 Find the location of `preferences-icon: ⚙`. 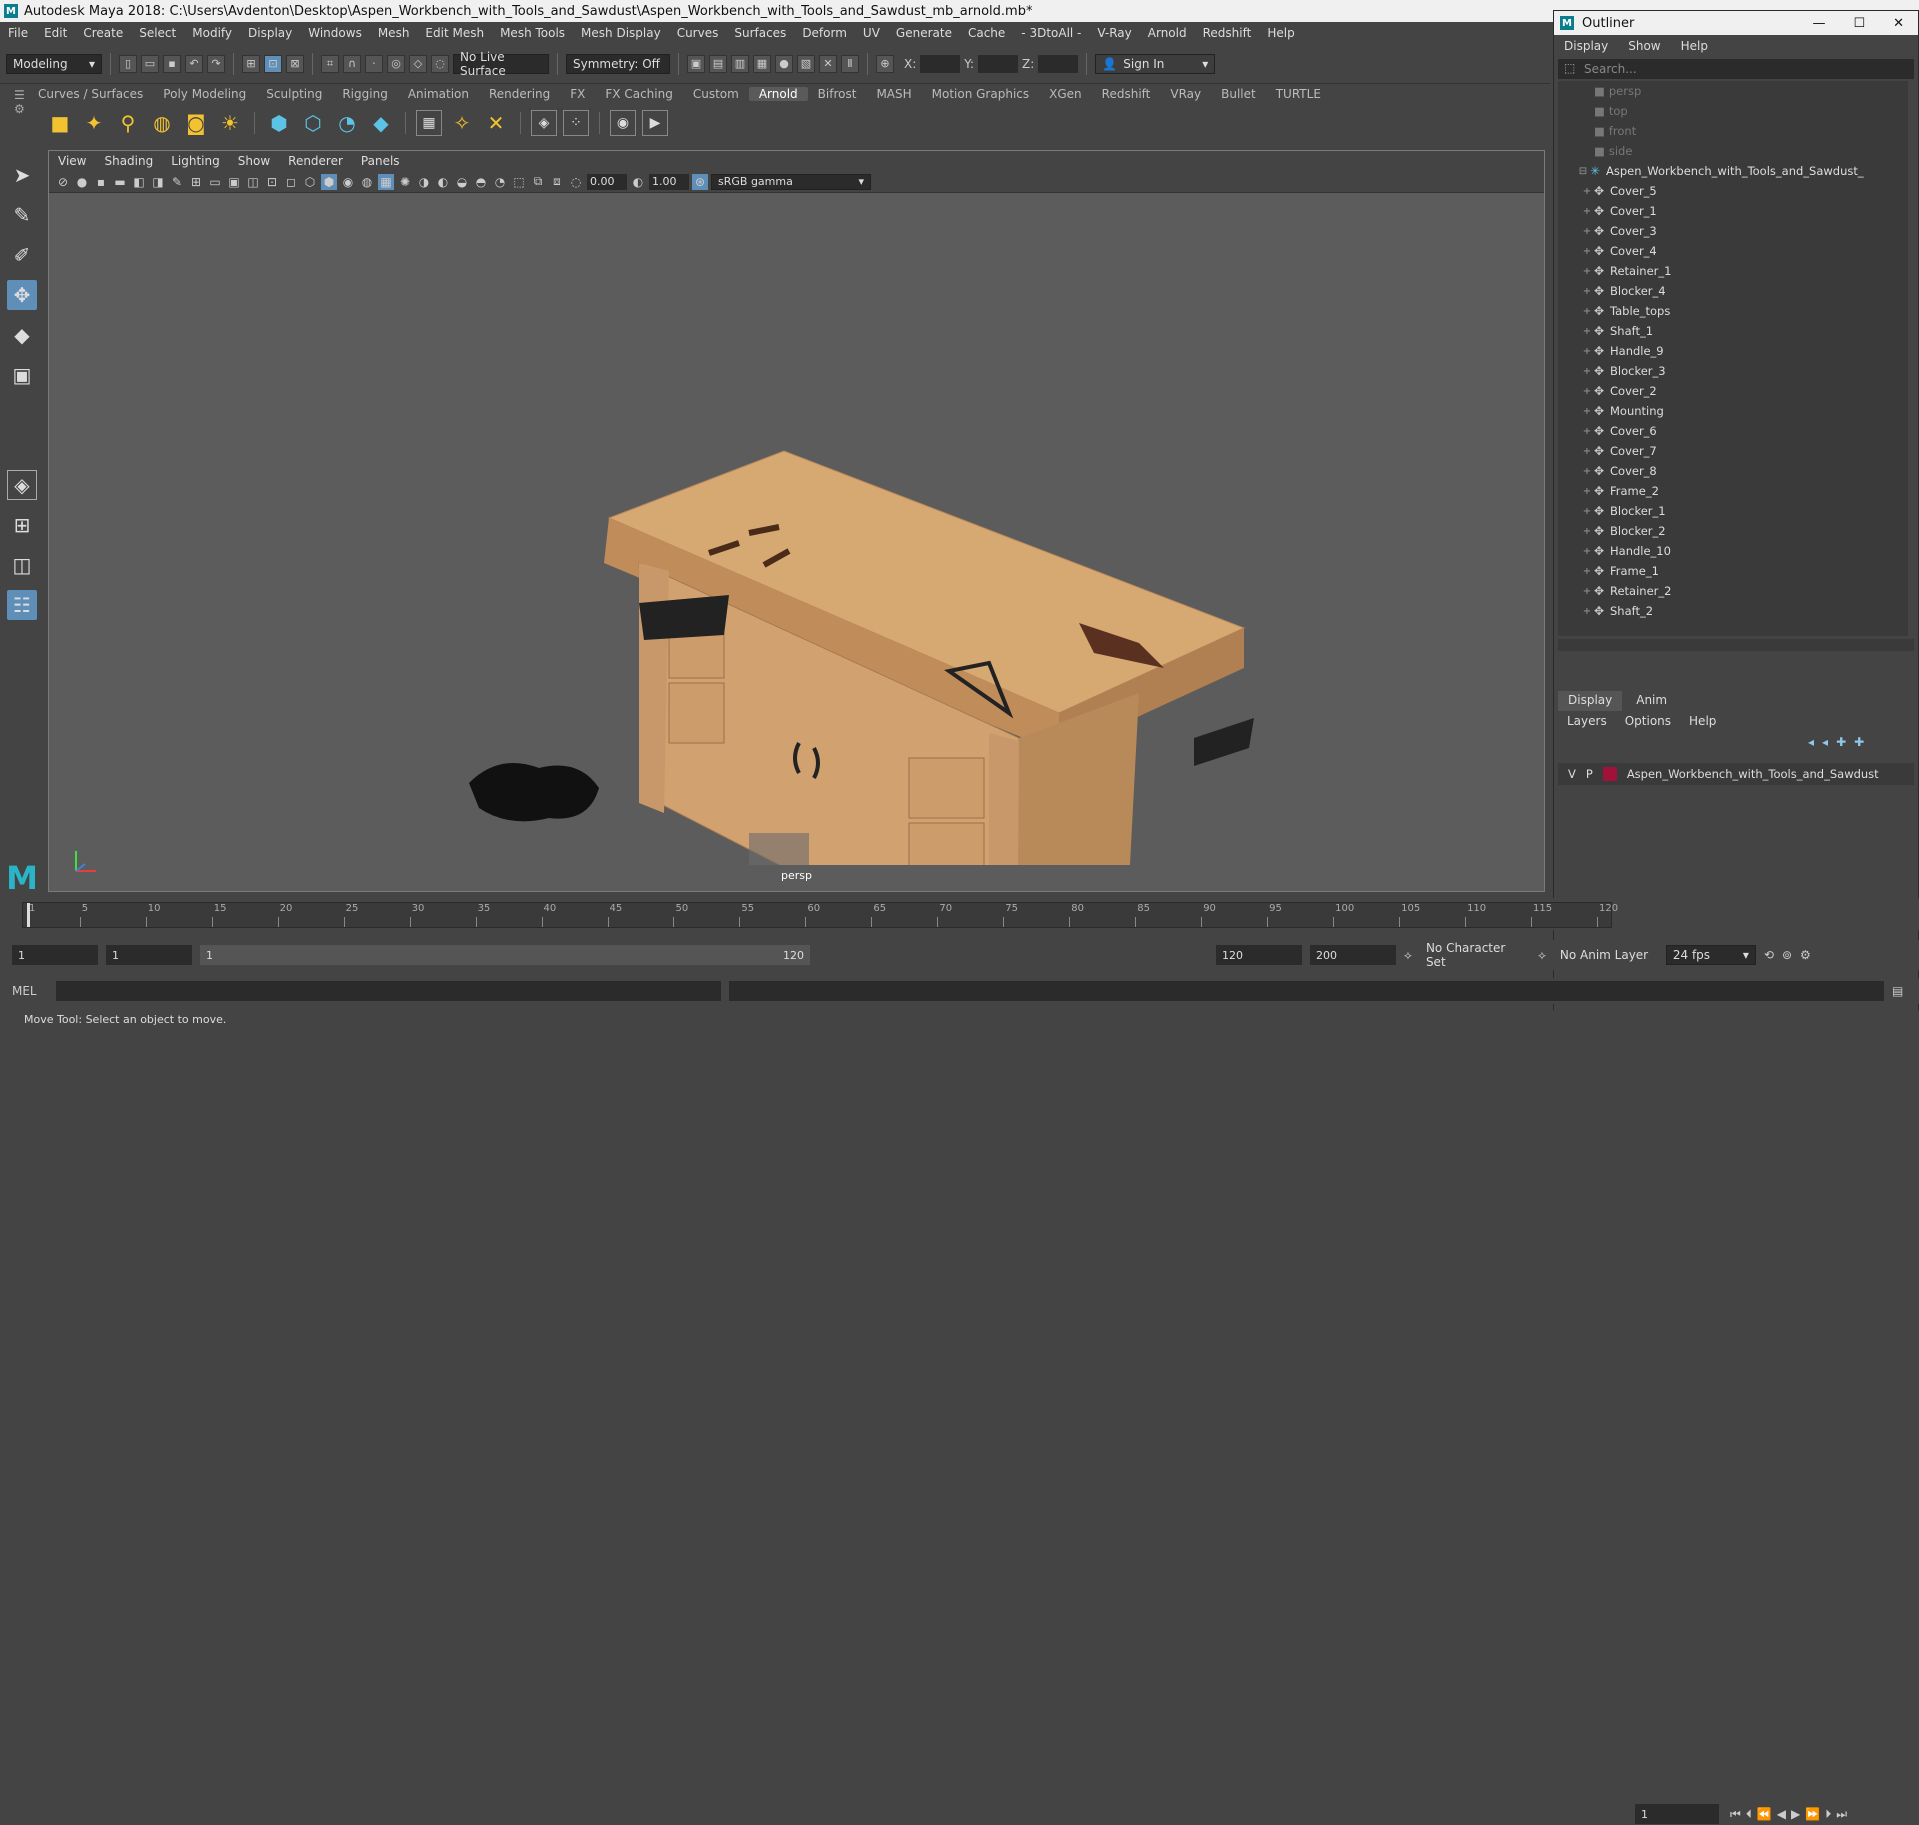

preferences-icon: ⚙ is located at coordinates (1805, 955).